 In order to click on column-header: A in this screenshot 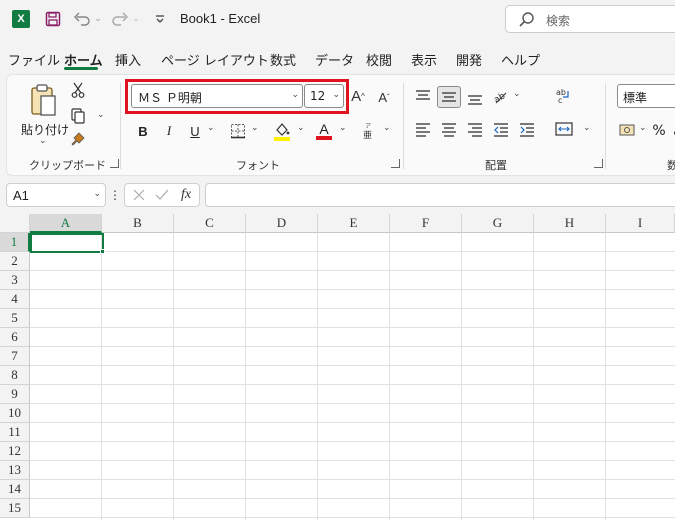, I will do `click(66, 223)`.